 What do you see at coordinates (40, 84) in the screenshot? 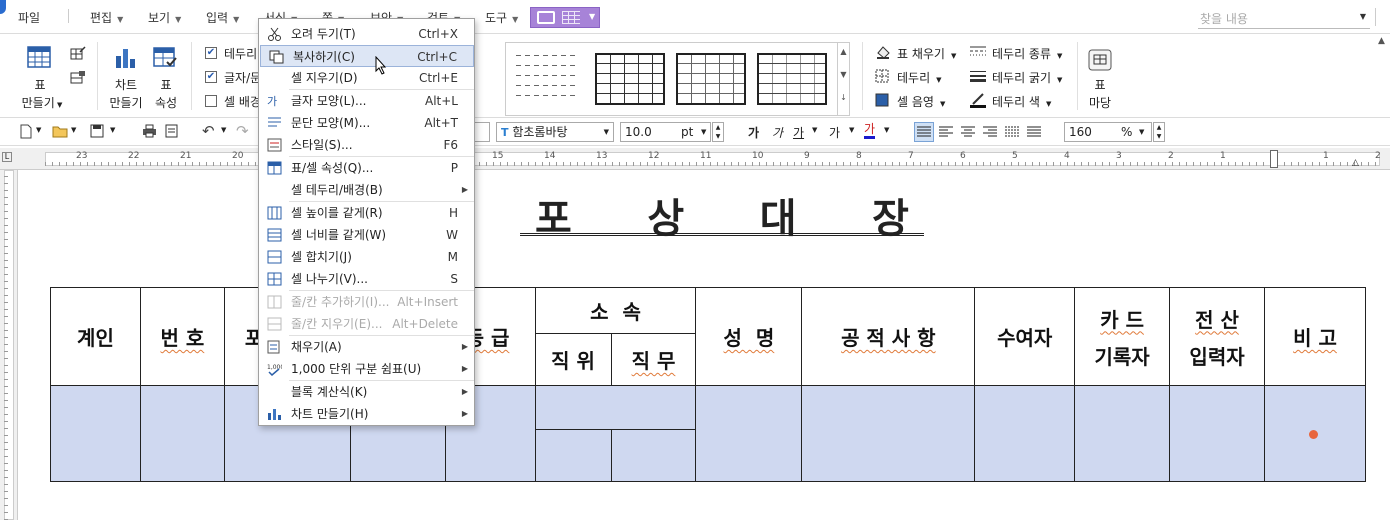
I see `table-make-label-1: 표` at bounding box center [40, 84].